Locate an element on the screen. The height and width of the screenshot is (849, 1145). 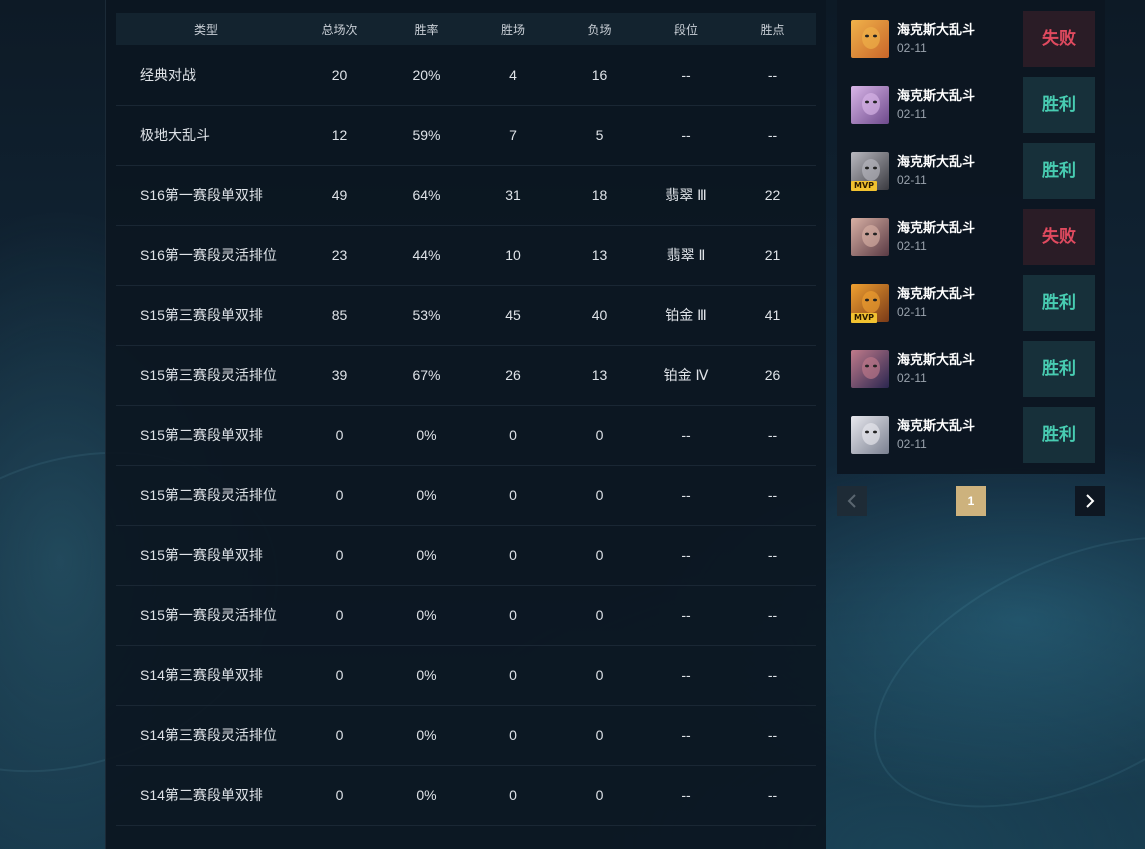
row-rank-cell: 翡翠 Ⅲ is located at coordinates (686, 195).